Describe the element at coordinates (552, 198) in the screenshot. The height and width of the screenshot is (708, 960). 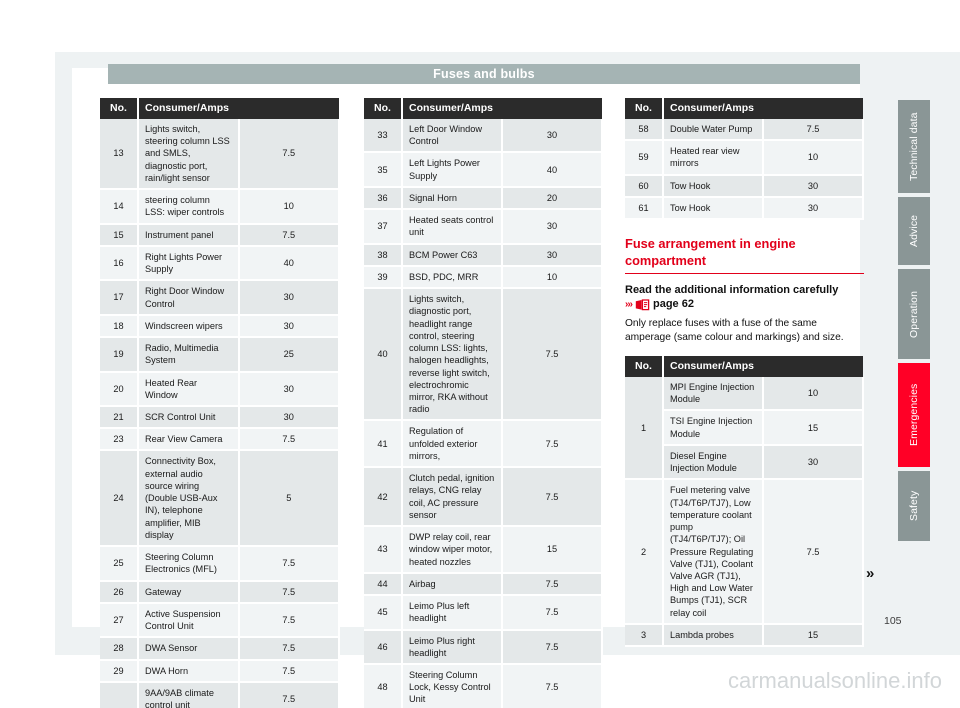
I see `cell-amps: 20` at that location.